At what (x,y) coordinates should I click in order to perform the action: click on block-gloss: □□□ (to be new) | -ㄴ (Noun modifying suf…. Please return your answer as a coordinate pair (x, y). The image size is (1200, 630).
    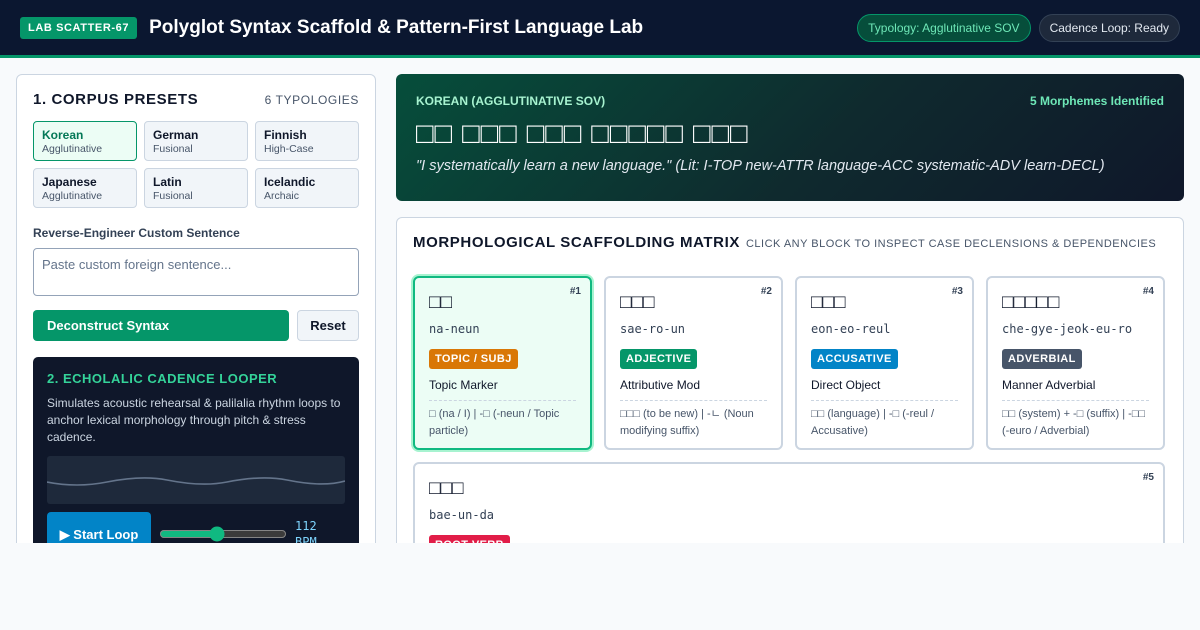
    Looking at the image, I should click on (693, 420).